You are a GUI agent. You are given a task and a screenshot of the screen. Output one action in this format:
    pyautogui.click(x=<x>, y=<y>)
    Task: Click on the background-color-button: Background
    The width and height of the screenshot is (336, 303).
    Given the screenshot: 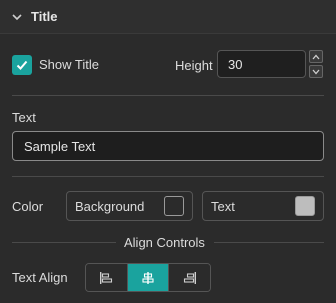 What is the action you would take?
    pyautogui.click(x=129, y=206)
    